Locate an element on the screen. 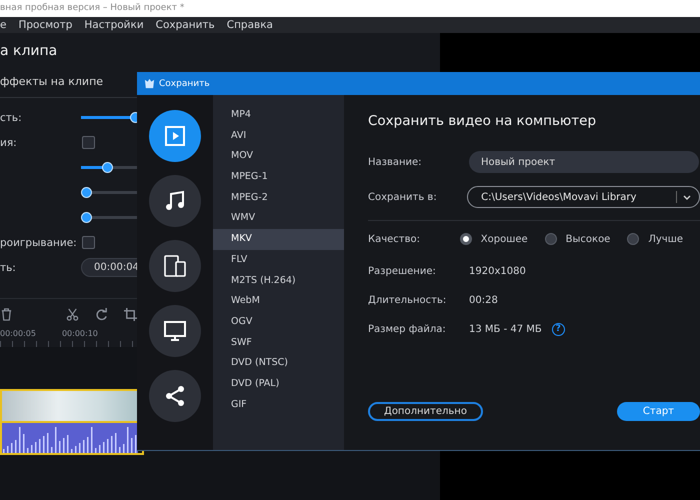 The width and height of the screenshot is (700, 500). info-label: Разрешение: is located at coordinates (402, 271).